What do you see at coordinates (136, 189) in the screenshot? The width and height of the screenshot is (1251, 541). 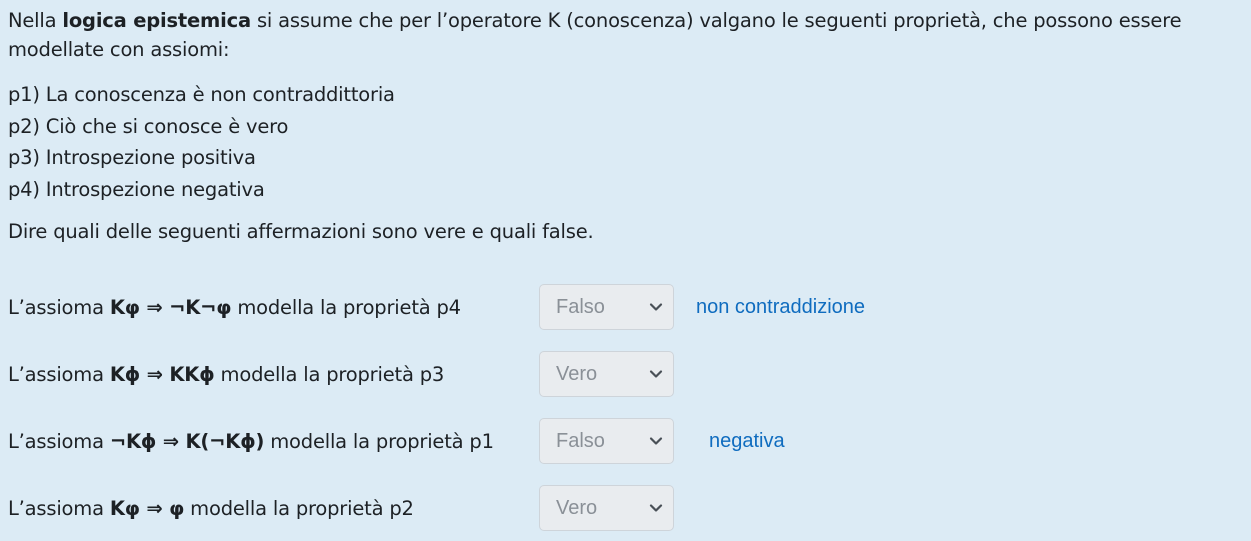 I see `property-item: p4) Introspezione negativa` at bounding box center [136, 189].